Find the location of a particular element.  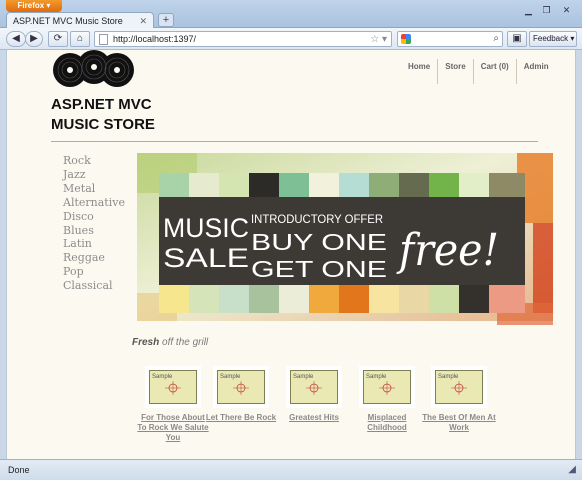

feedback-label: Feedback is located at coordinates (551, 38).